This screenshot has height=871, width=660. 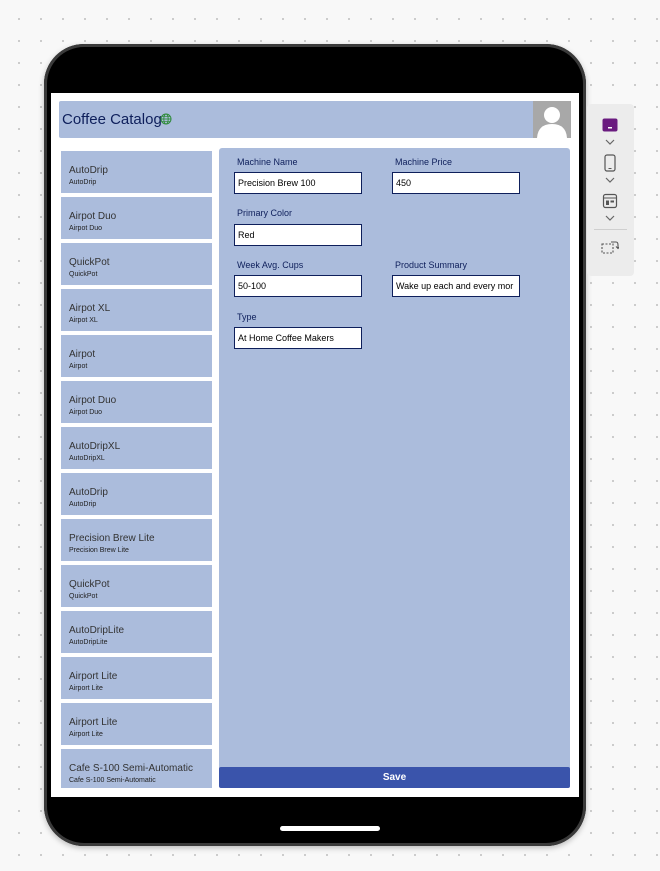 I want to click on side-toolbar, so click(x=610, y=190).